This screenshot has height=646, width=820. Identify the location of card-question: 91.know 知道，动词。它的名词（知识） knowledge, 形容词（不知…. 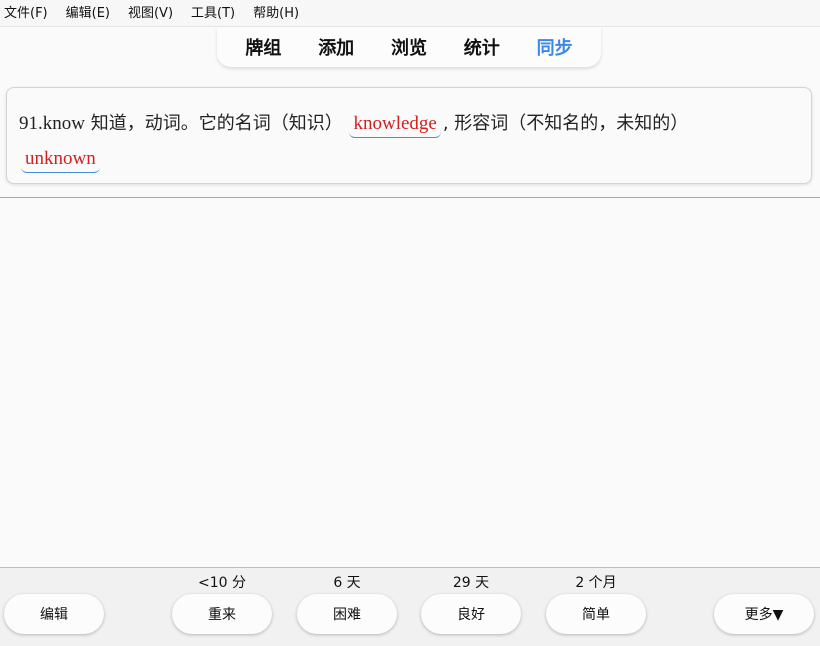
(409, 135).